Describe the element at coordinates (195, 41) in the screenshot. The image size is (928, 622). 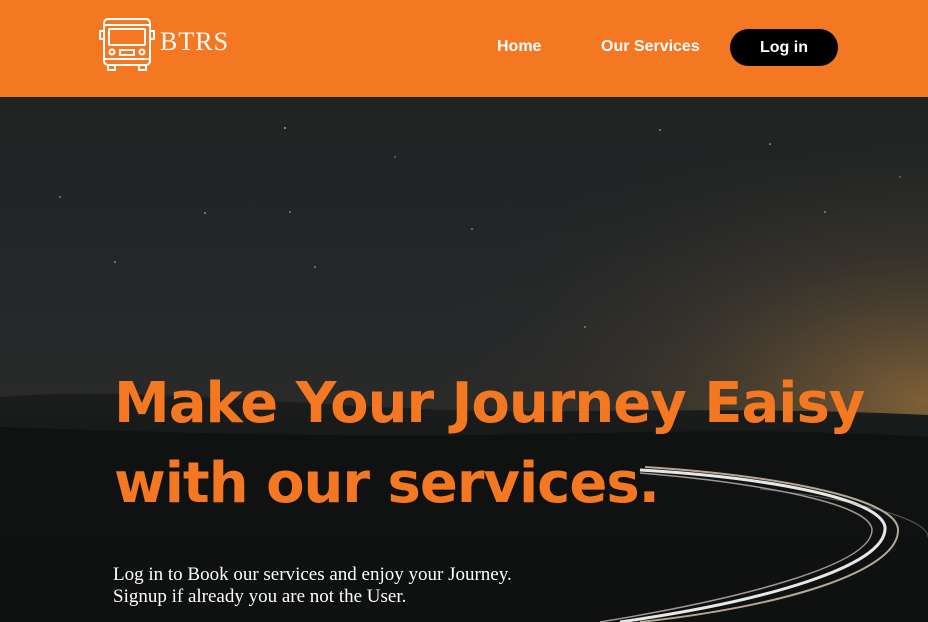
I see `brand-name: BTRS` at that location.